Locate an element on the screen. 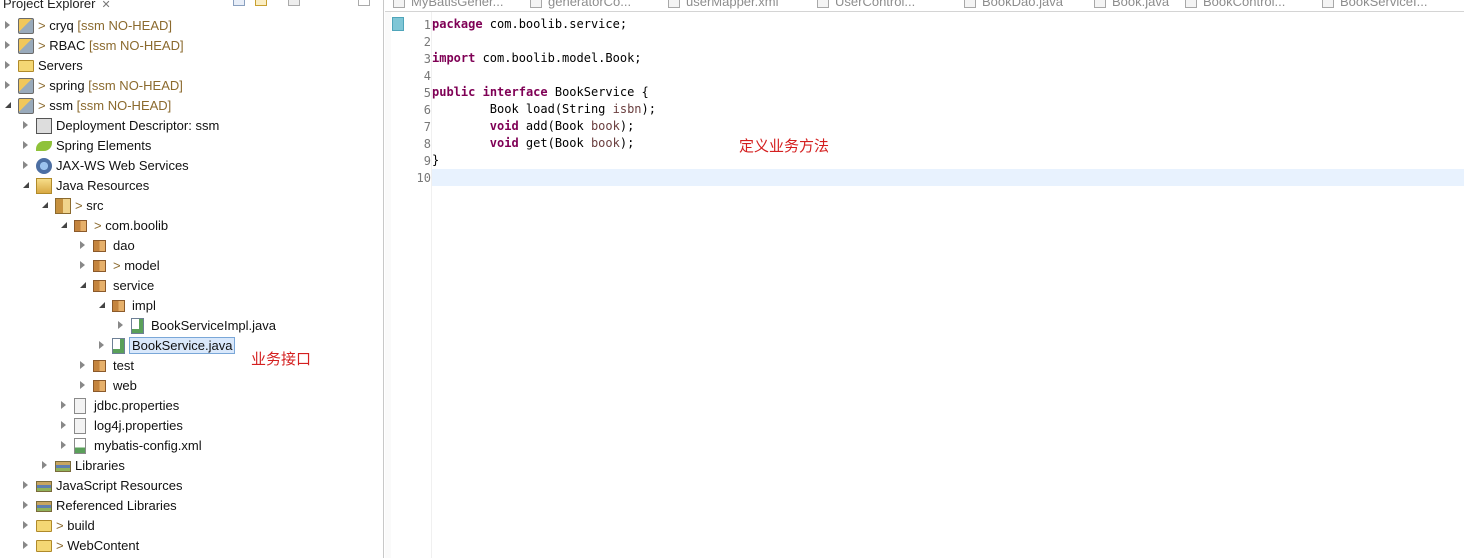  tree-item: service is located at coordinates (191, 286).